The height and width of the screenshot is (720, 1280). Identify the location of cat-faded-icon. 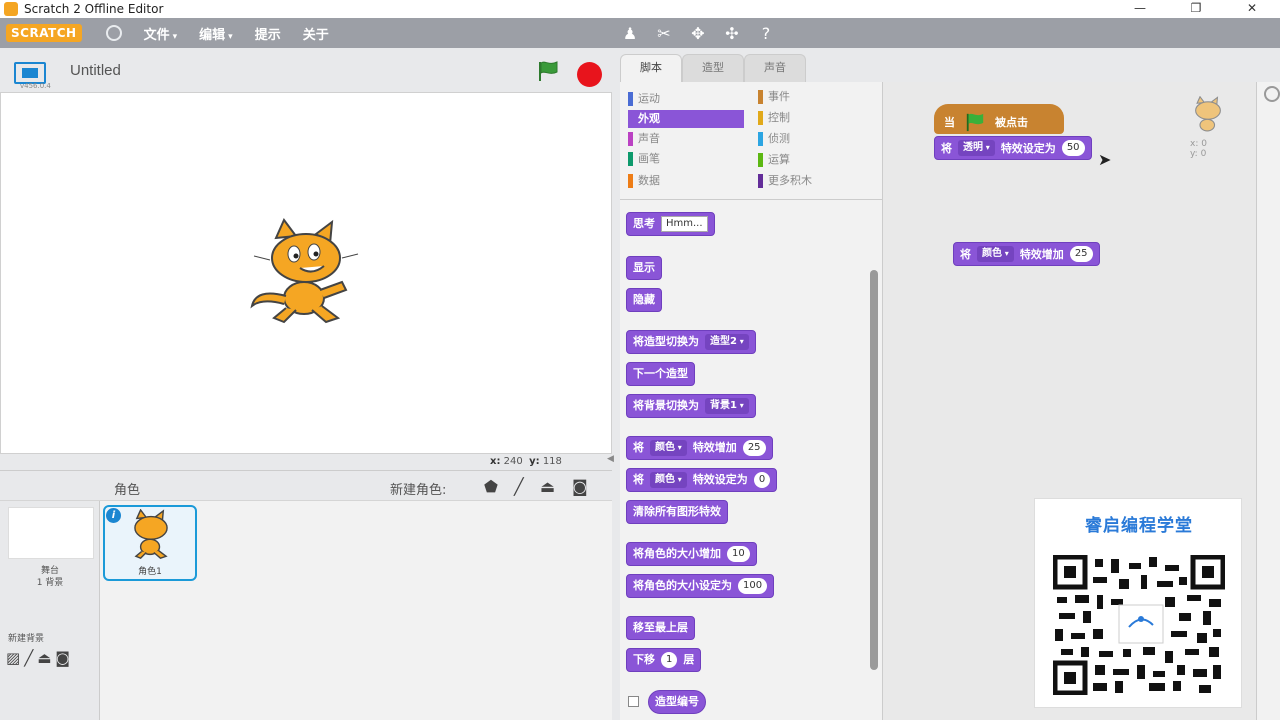
(1208, 113).